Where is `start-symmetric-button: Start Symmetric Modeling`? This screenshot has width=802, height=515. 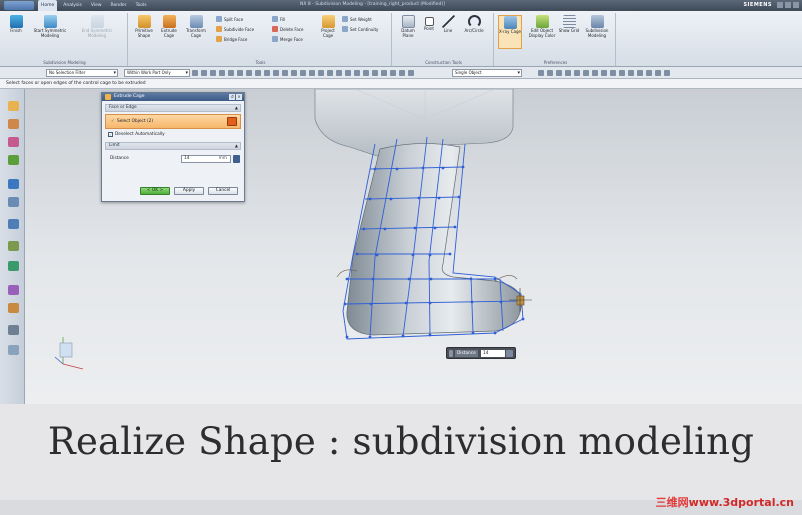
start-symmetric-button: Start Symmetric Modeling is located at coordinates (50, 26).